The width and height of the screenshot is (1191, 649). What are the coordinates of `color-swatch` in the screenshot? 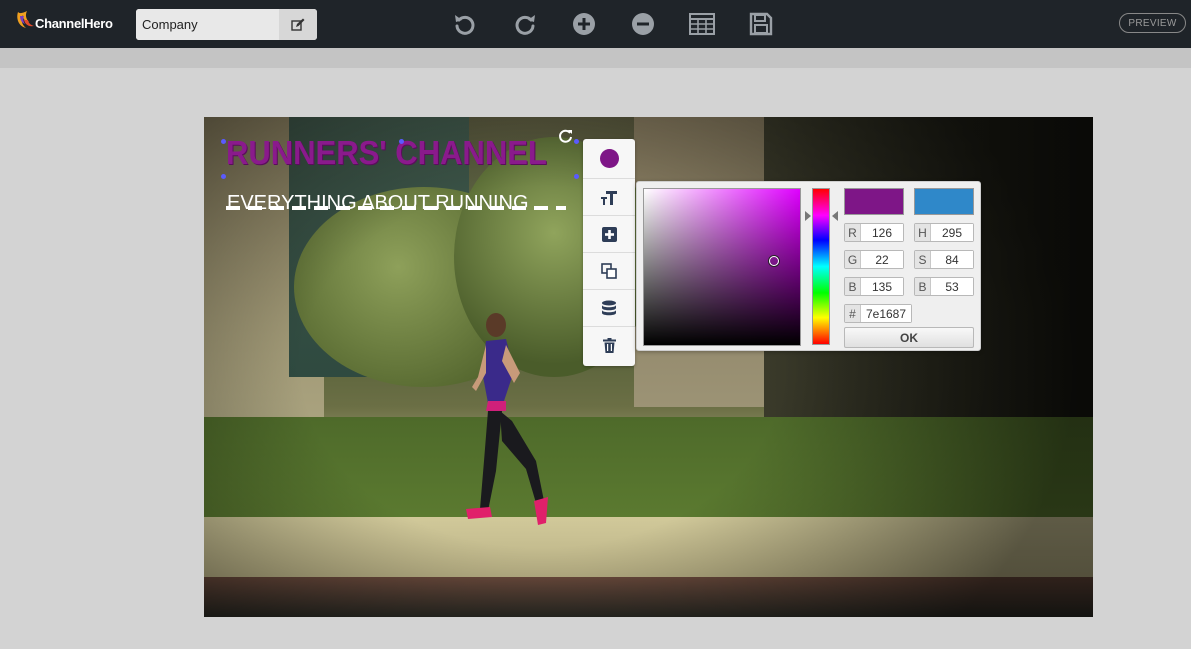 It's located at (609, 158).